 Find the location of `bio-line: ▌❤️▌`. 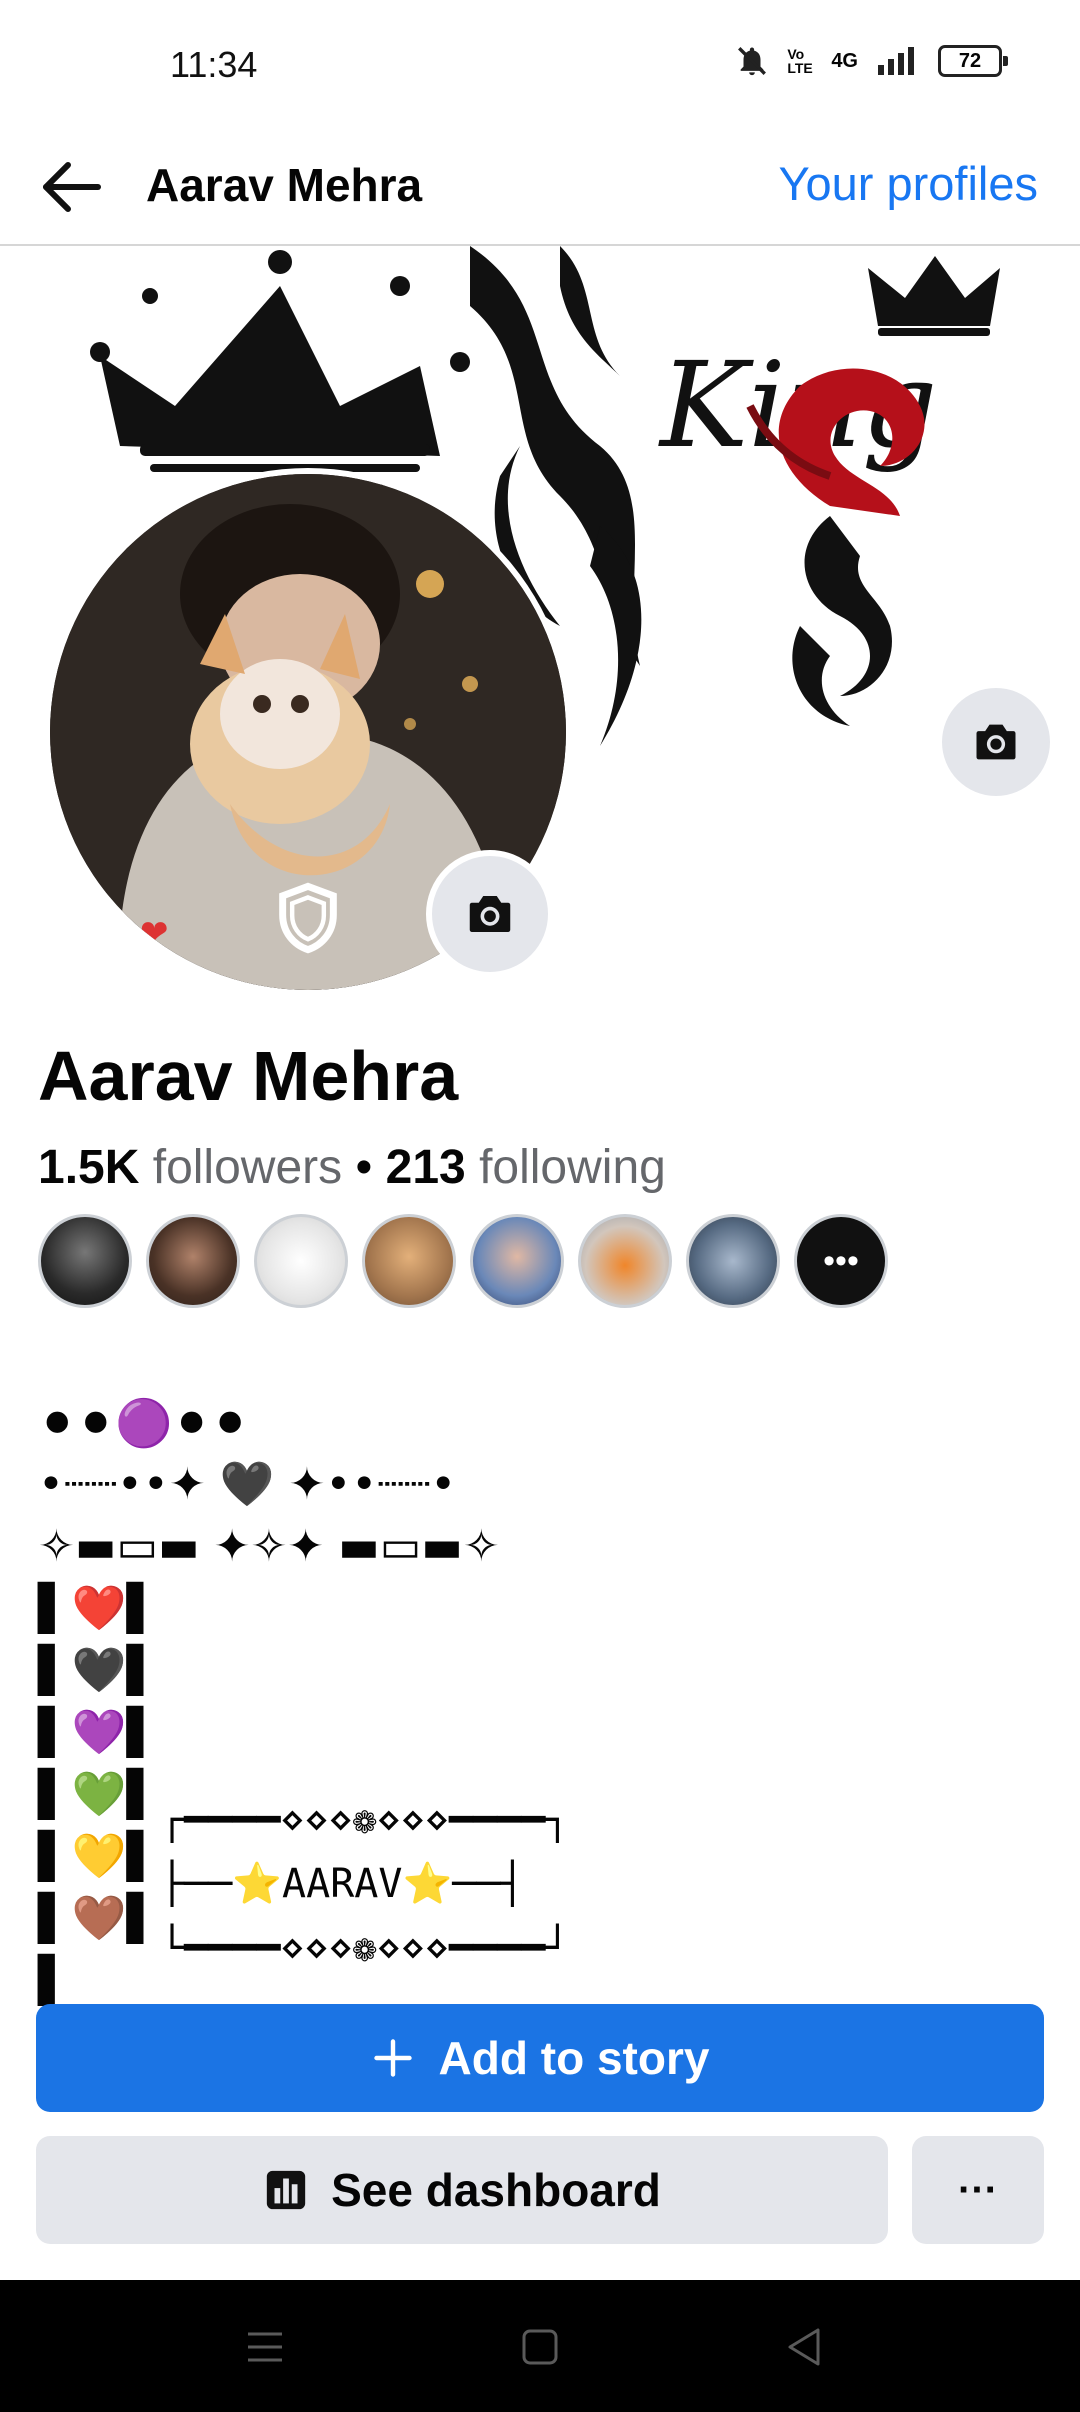

bio-line: ▌❤️▌ is located at coordinates (99, 1608).